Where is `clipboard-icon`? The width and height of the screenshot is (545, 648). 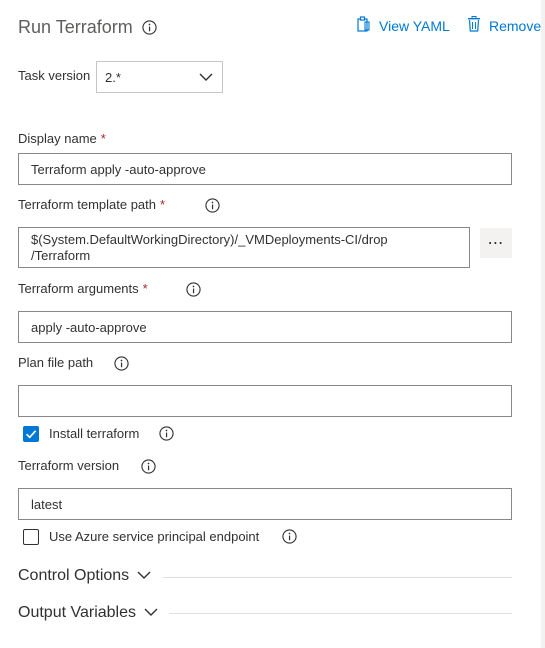 clipboard-icon is located at coordinates (367, 25).